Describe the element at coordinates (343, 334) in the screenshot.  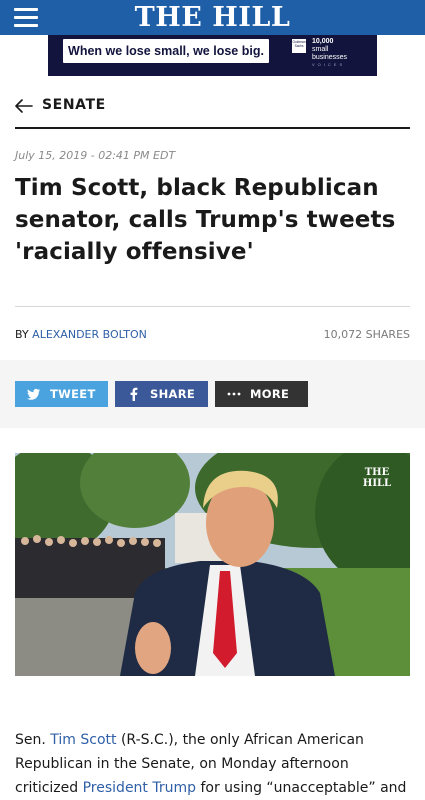
I see `share-count-number: 10,072` at that location.